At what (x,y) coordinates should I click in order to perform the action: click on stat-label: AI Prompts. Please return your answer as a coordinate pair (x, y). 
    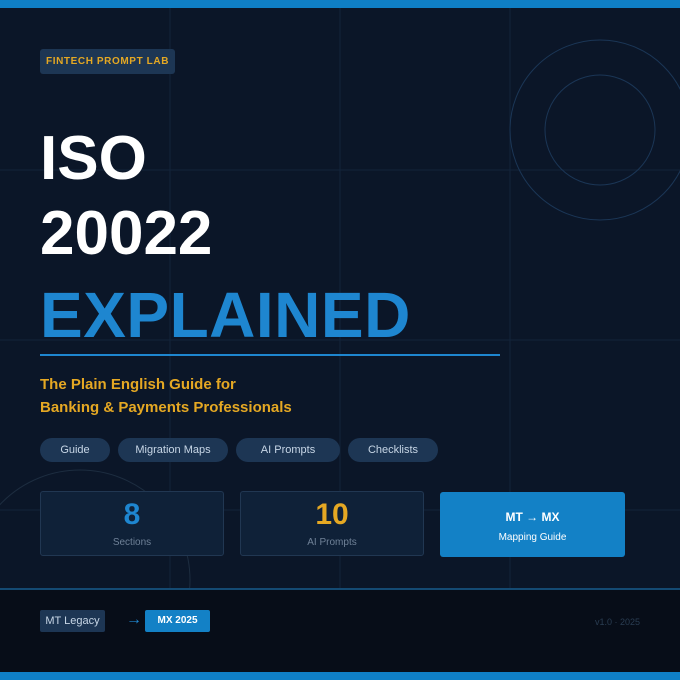
    Looking at the image, I should click on (332, 542).